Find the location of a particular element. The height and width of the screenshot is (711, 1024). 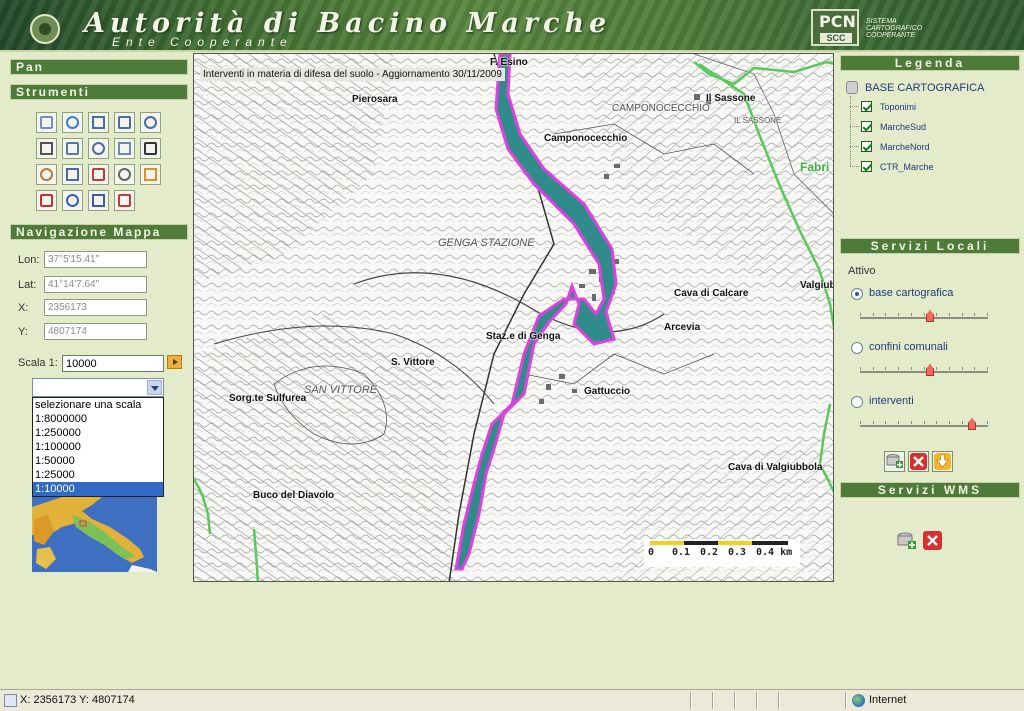

region-emblem-icon is located at coordinates (45, 29).